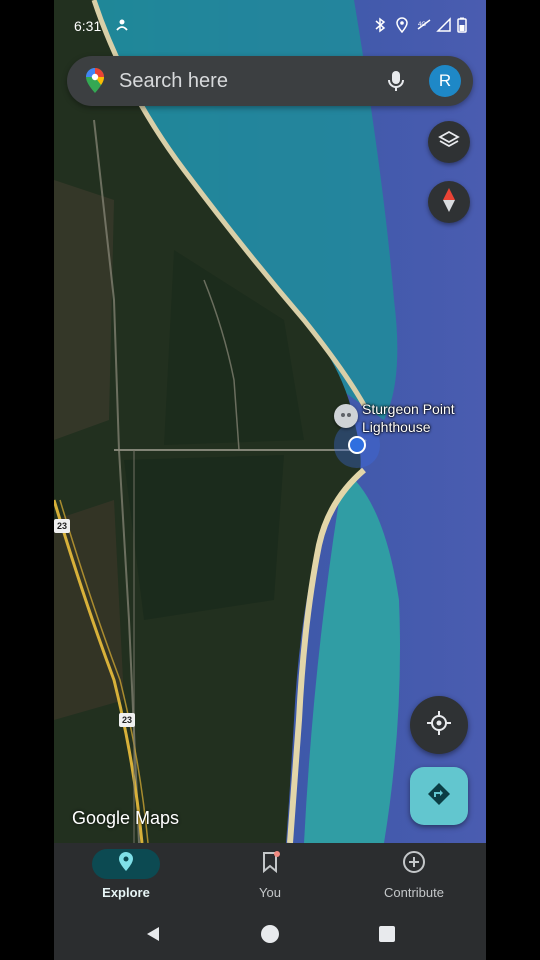 This screenshot has width=540, height=960. I want to click on battery-icon, so click(462, 25).